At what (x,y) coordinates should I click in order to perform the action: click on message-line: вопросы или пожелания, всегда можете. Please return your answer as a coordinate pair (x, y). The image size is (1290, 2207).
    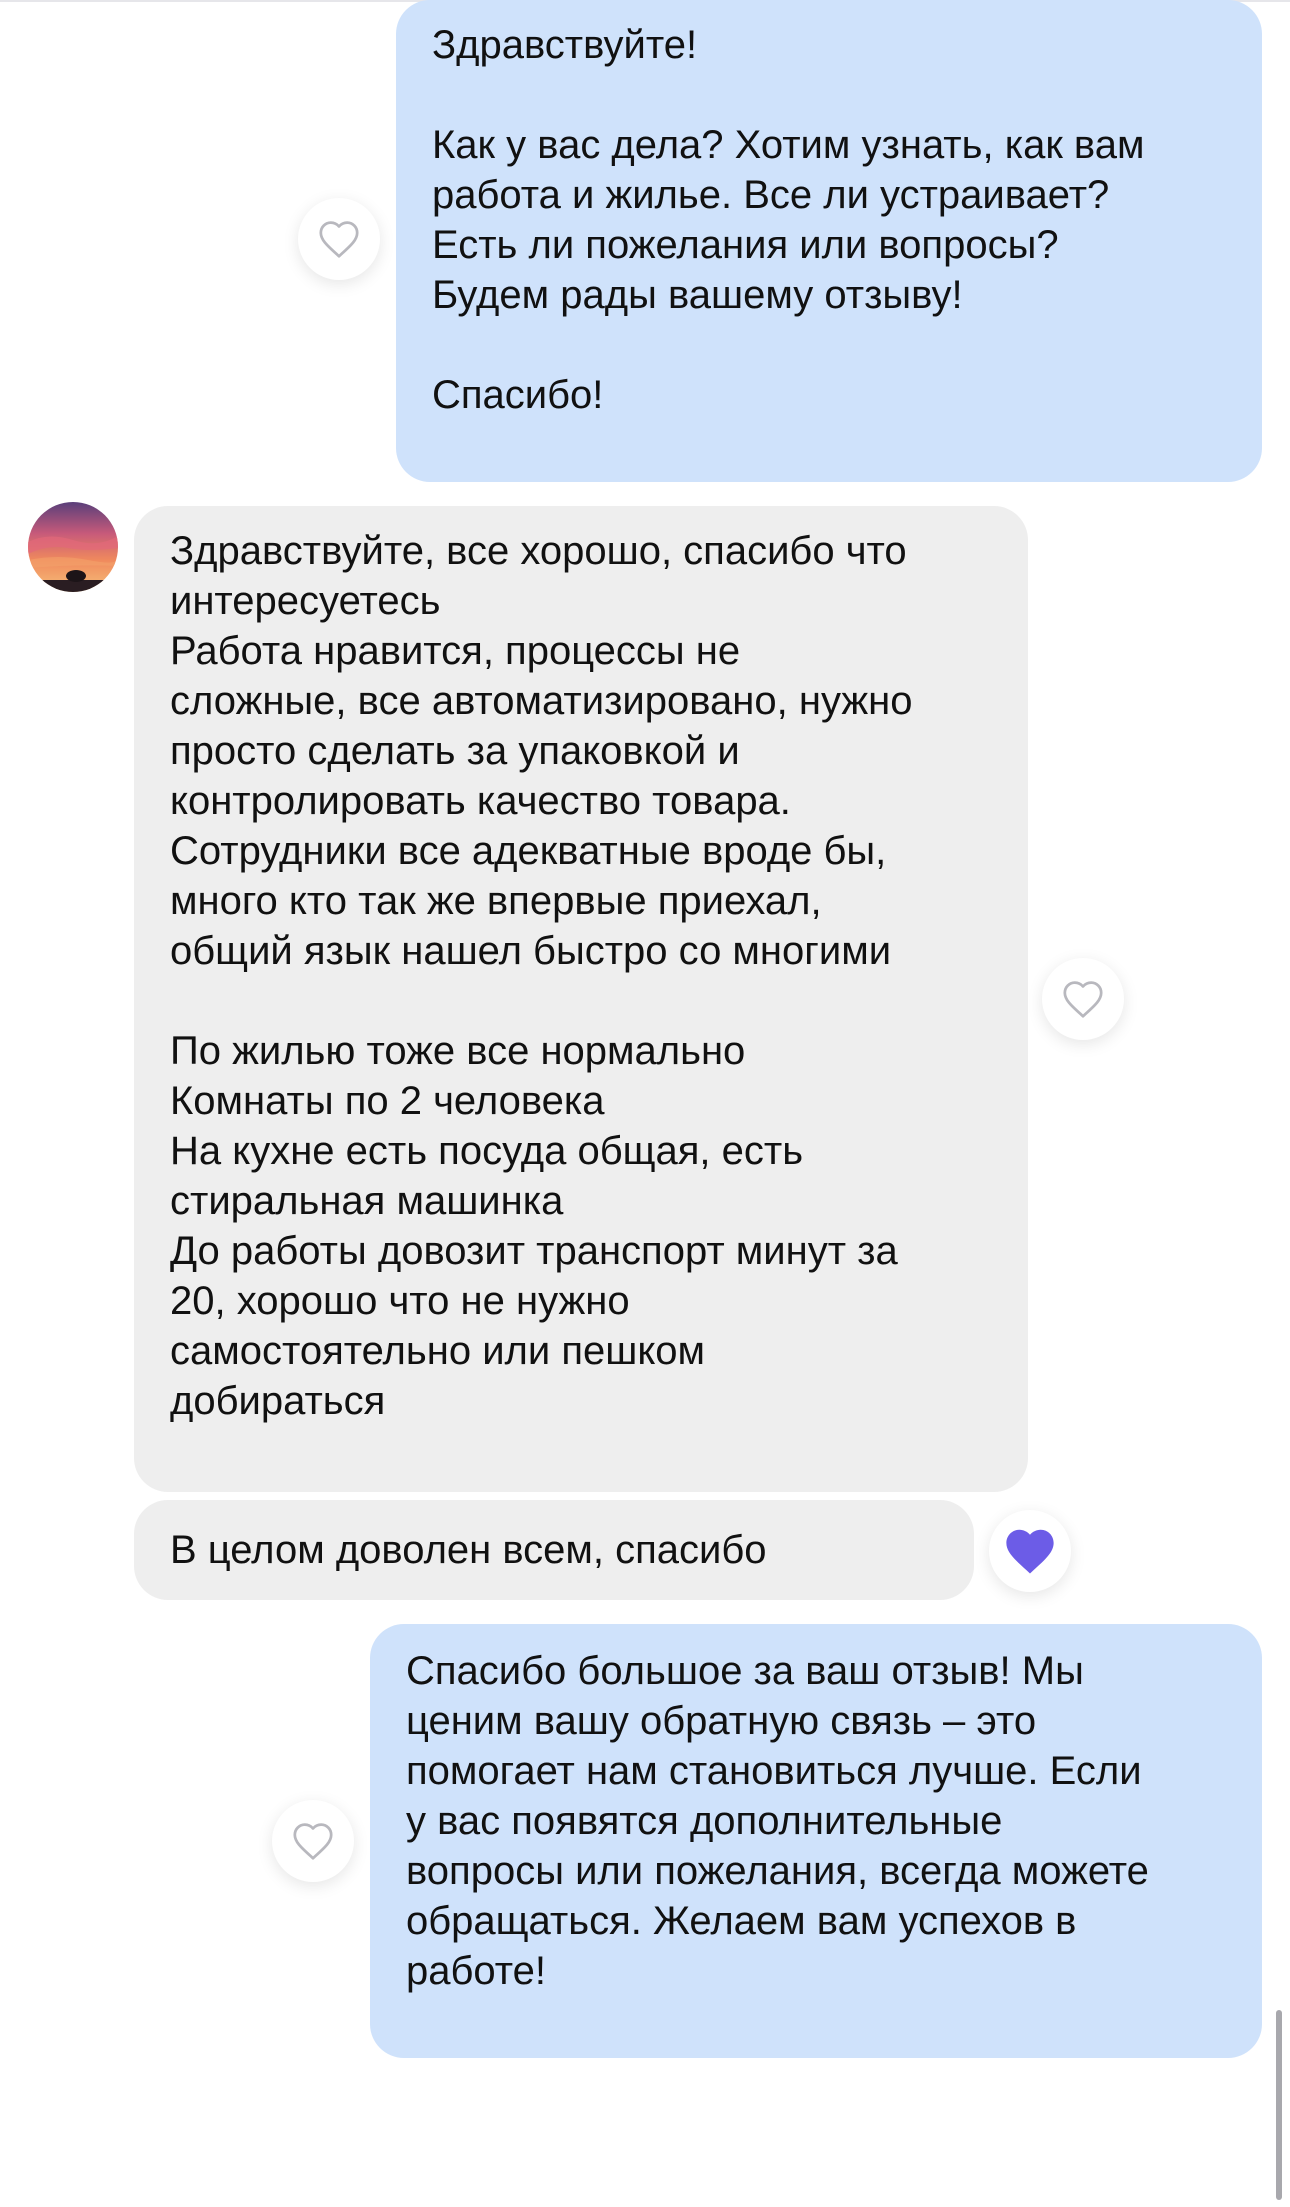
    Looking at the image, I should click on (777, 1871).